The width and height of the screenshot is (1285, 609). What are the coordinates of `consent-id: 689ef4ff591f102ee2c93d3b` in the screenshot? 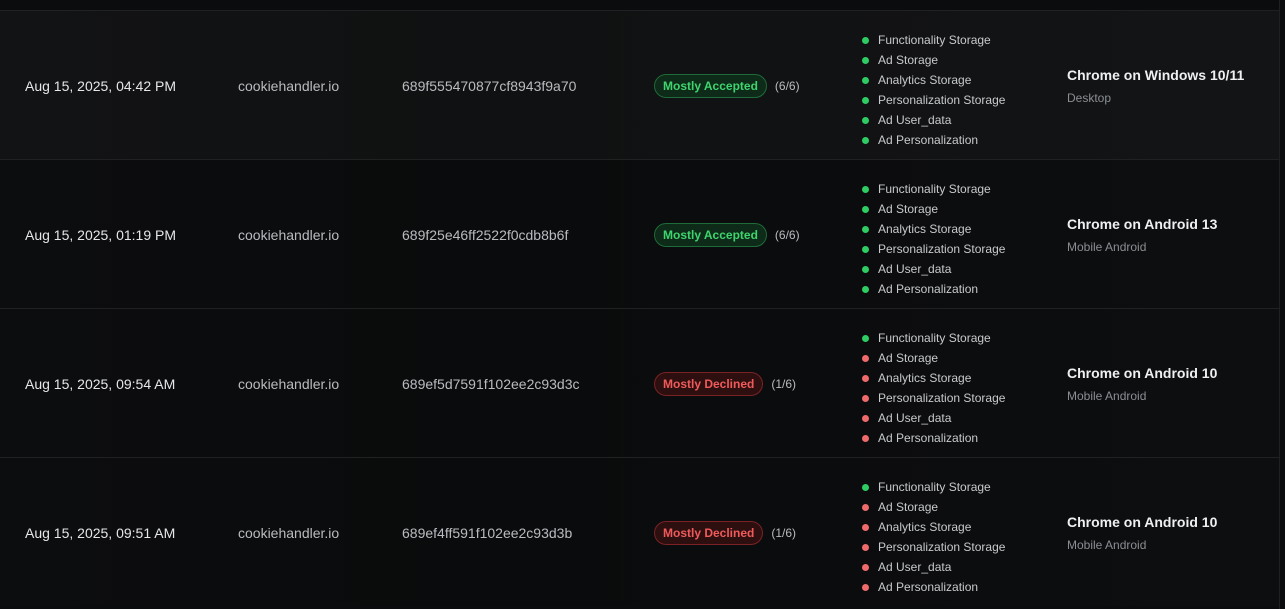 It's located at (487, 532).